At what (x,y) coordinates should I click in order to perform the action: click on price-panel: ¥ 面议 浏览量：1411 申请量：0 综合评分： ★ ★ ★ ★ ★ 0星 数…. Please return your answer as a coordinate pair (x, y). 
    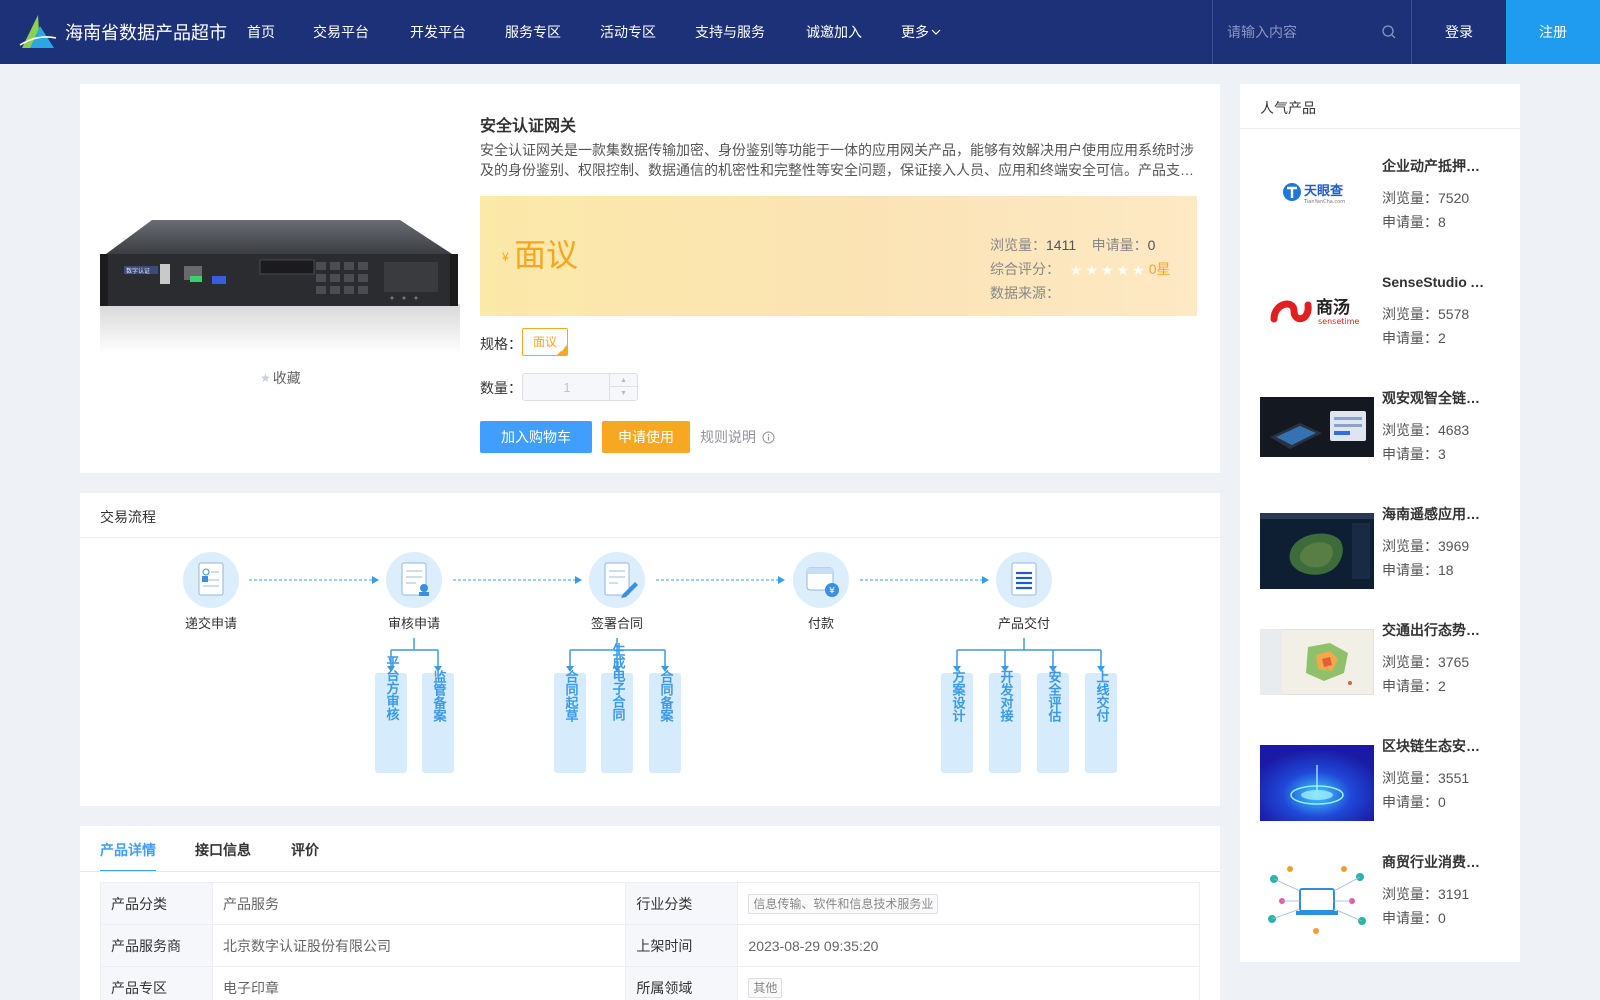
    Looking at the image, I should click on (838, 256).